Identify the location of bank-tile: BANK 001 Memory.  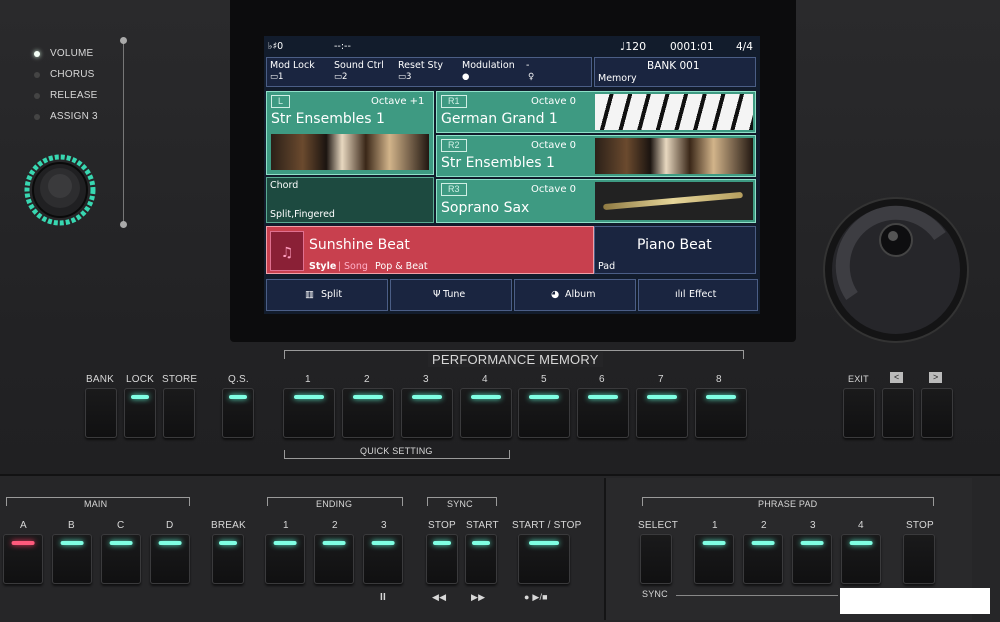
(675, 72).